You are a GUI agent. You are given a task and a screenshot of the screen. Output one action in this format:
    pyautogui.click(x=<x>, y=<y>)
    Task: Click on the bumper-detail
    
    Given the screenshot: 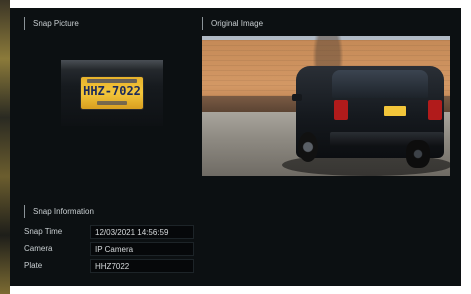 What is the action you would take?
    pyautogui.click(x=112, y=65)
    